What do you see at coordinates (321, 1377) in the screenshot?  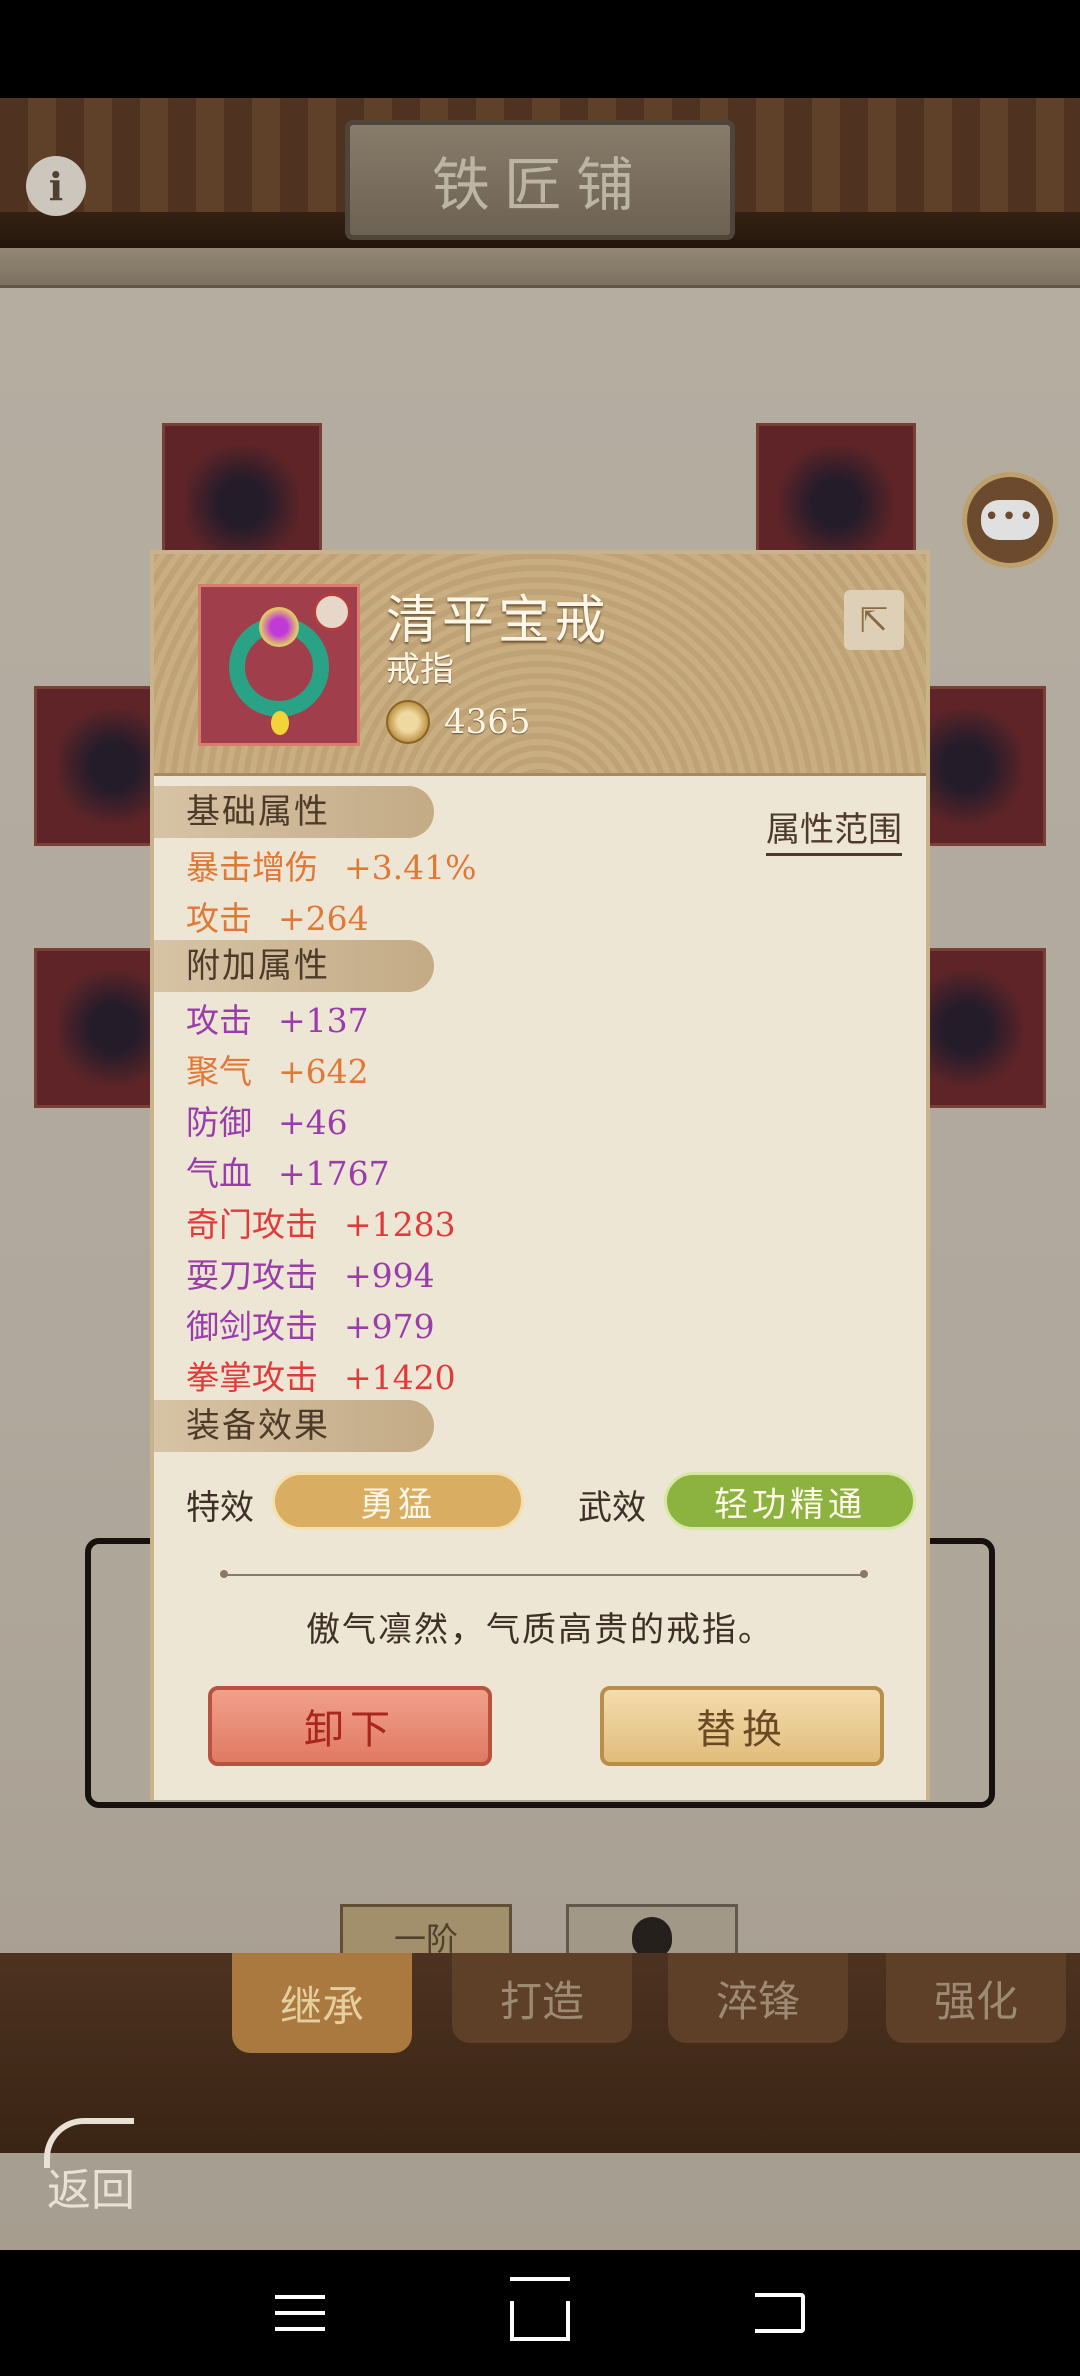 I see `extra-stat-row: 拳掌攻击 +1420` at bounding box center [321, 1377].